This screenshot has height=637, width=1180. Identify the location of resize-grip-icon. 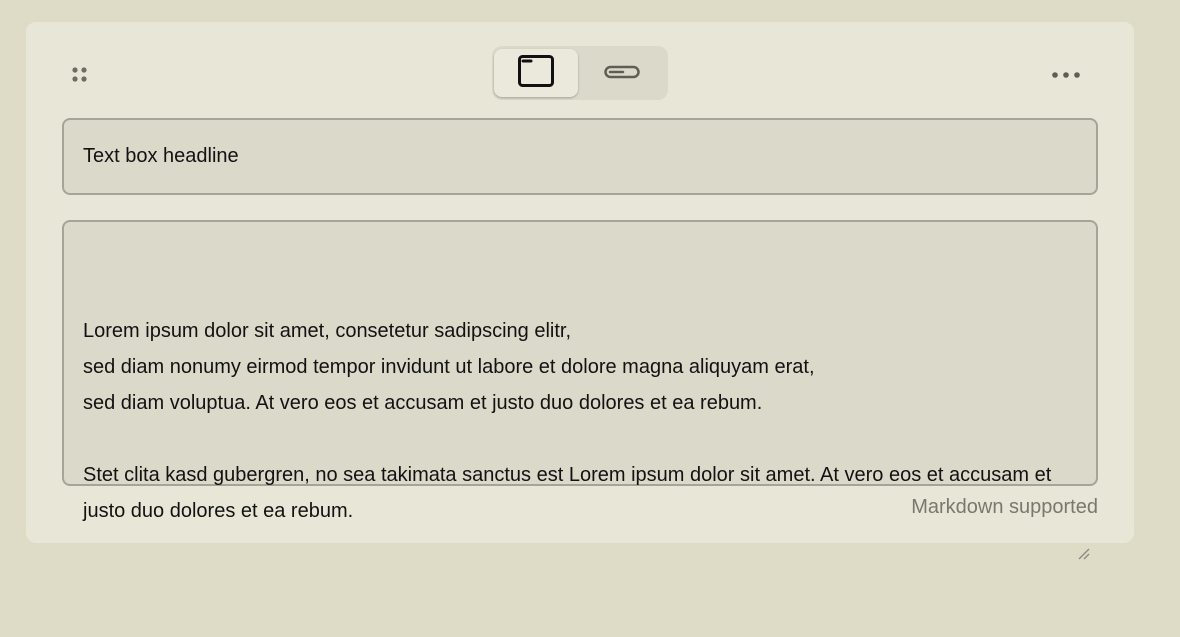
(1083, 512).